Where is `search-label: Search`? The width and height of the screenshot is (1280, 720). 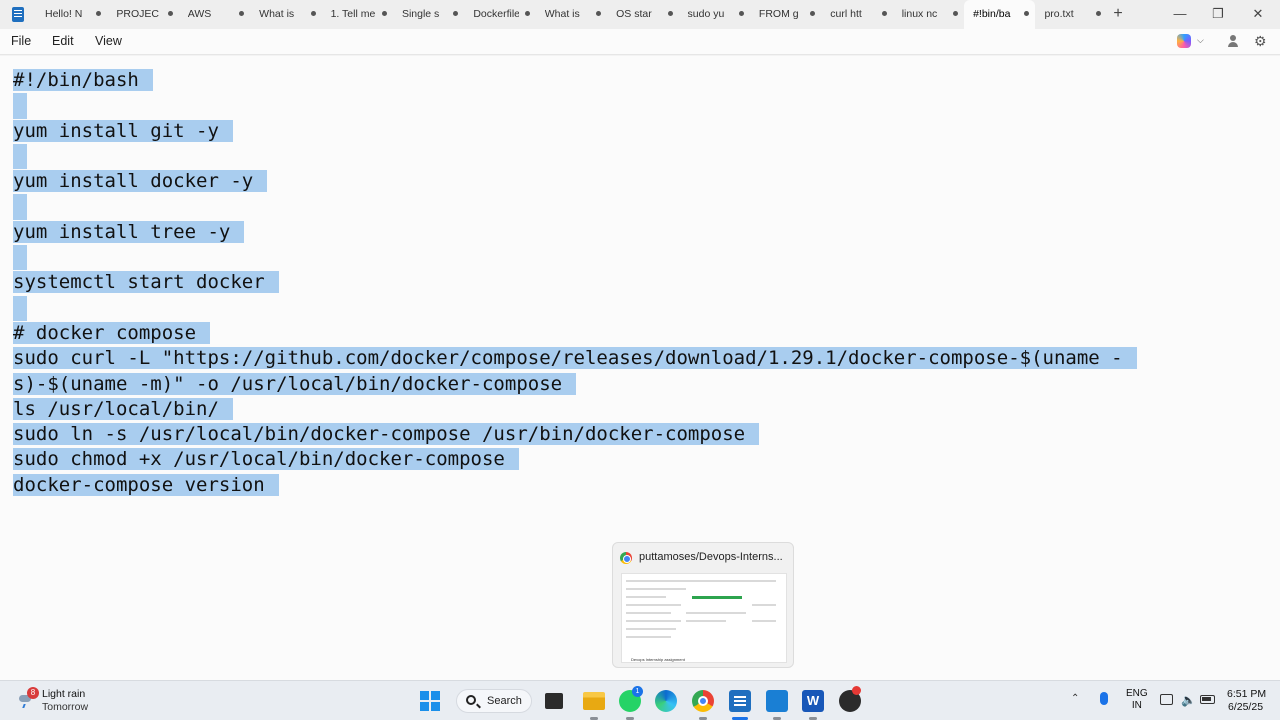
search-label: Search is located at coordinates (504, 701).